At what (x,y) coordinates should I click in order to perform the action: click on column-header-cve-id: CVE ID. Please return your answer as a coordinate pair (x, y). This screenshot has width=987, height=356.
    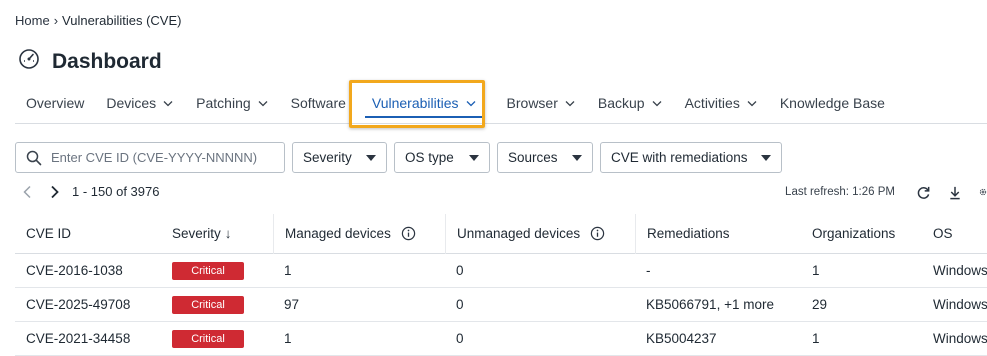
    Looking at the image, I should click on (88, 234).